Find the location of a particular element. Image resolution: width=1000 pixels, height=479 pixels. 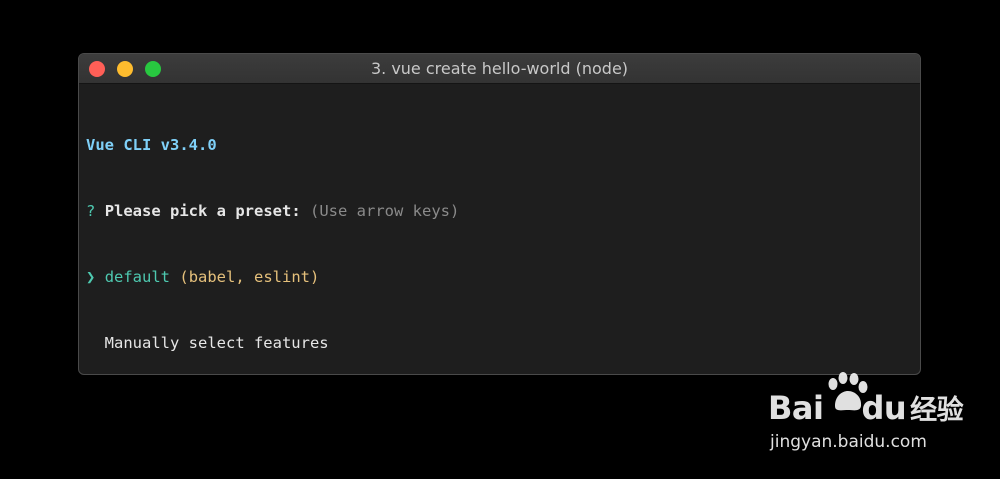

option-default: ❯ default (babel, eslint) is located at coordinates (499, 277).